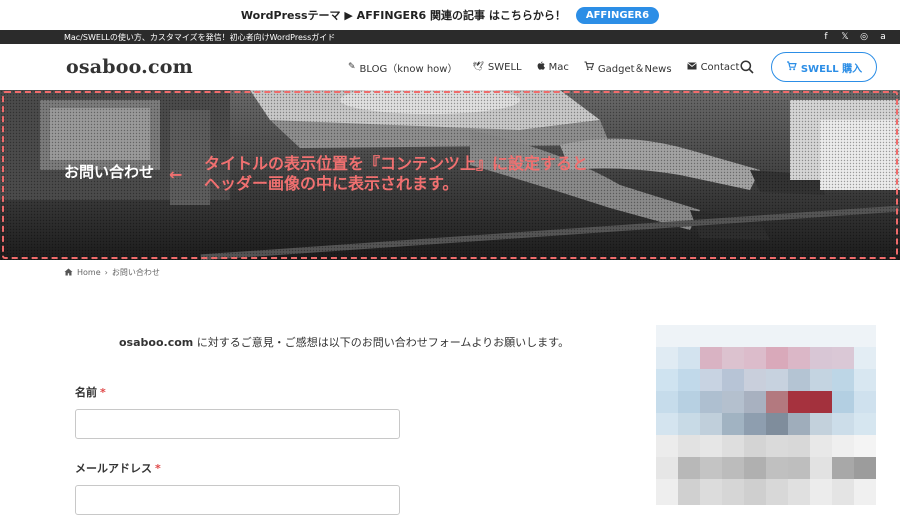 This screenshot has width=900, height=528. Describe the element at coordinates (396, 163) in the screenshot. I see `annotation-note-line-1: タイトルの表示位置を『コンテンツ上』に設定すると` at that location.